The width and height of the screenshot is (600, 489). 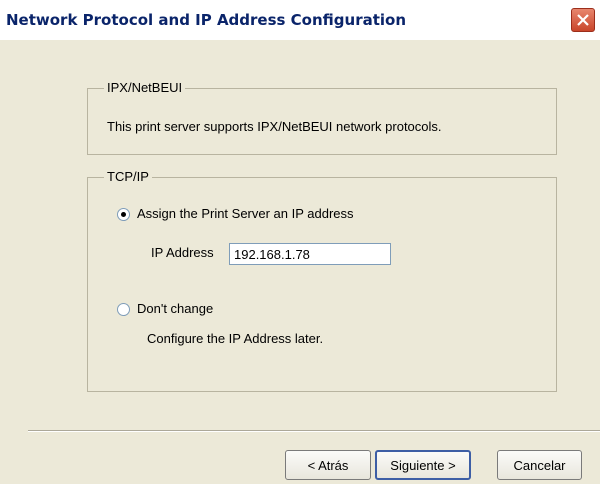 I want to click on ipx-group-label: IPX/NetBEUI, so click(x=145, y=87).